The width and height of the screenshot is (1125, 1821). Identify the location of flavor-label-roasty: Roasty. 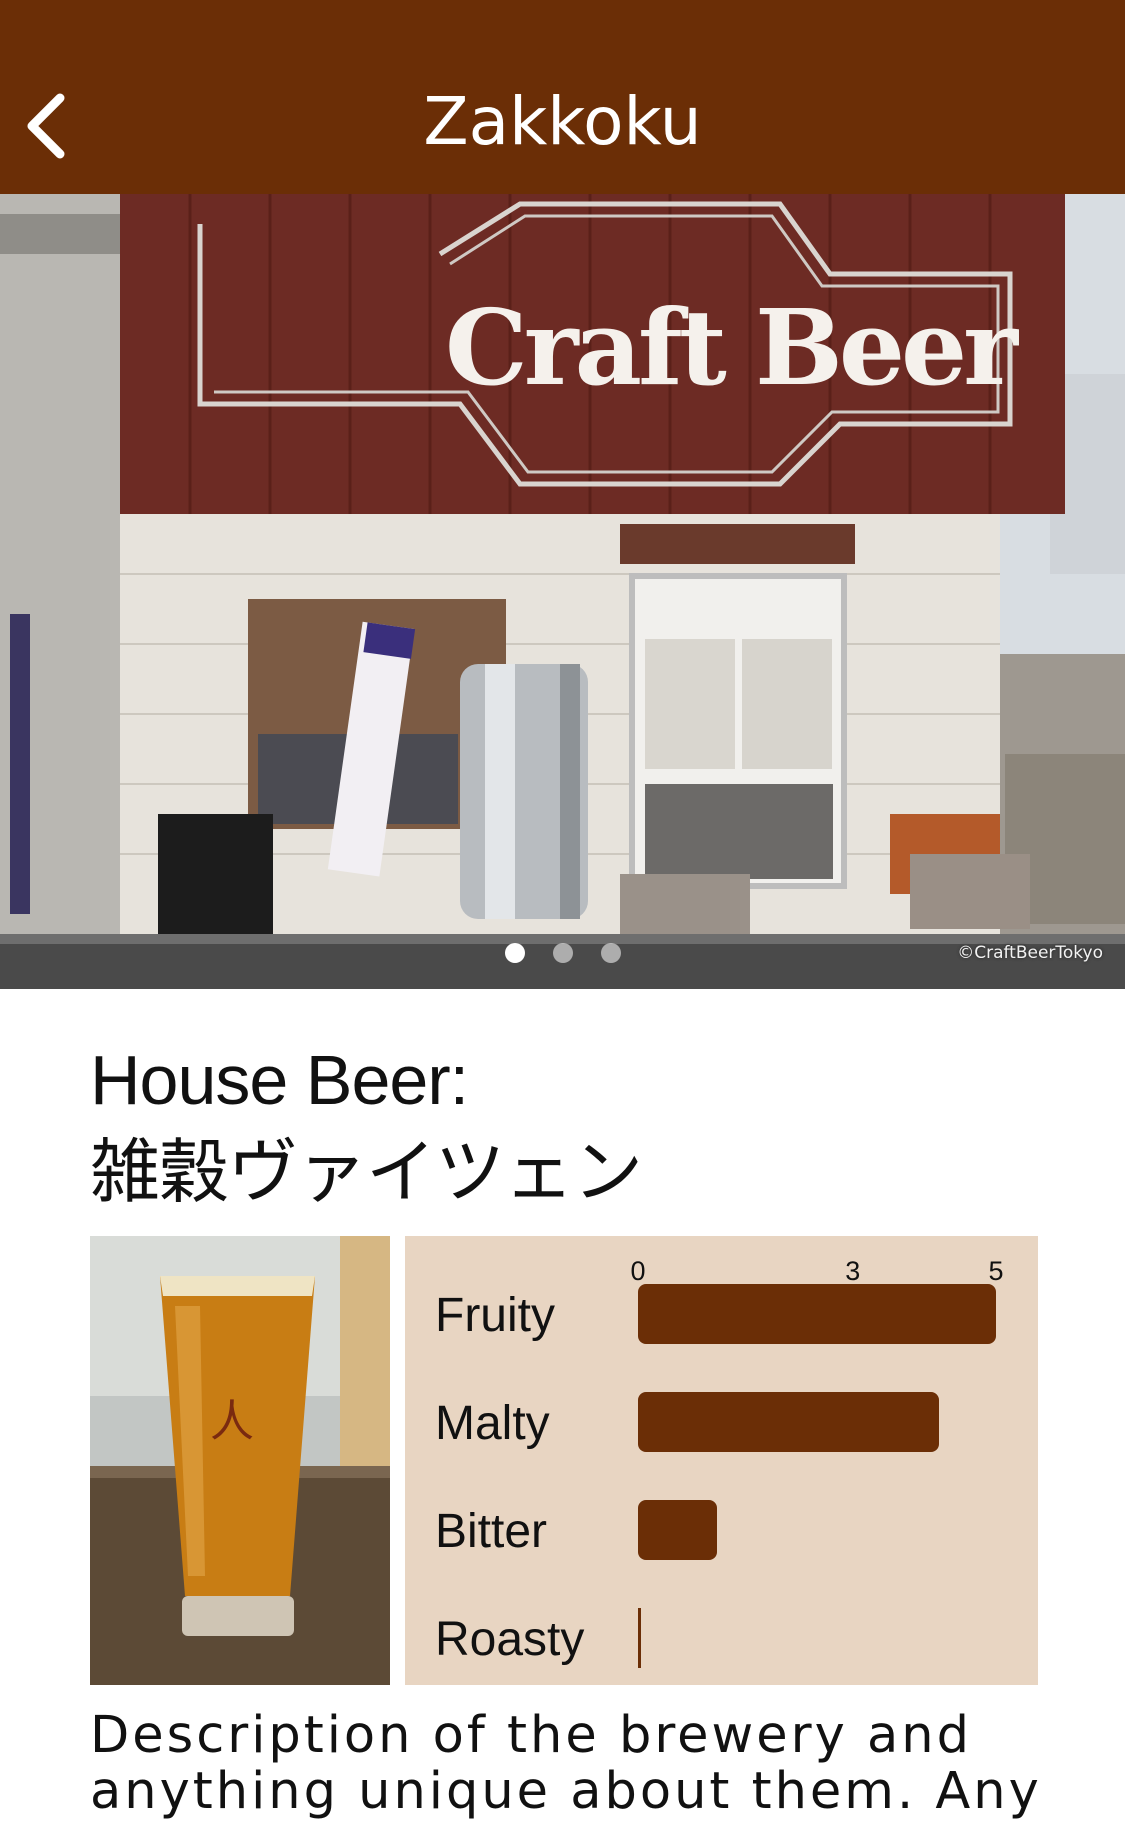
(510, 1639).